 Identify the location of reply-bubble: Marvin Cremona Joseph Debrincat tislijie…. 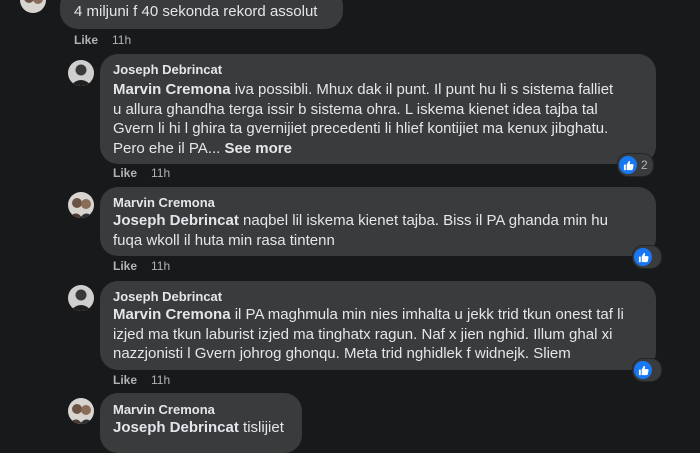
(201, 423).